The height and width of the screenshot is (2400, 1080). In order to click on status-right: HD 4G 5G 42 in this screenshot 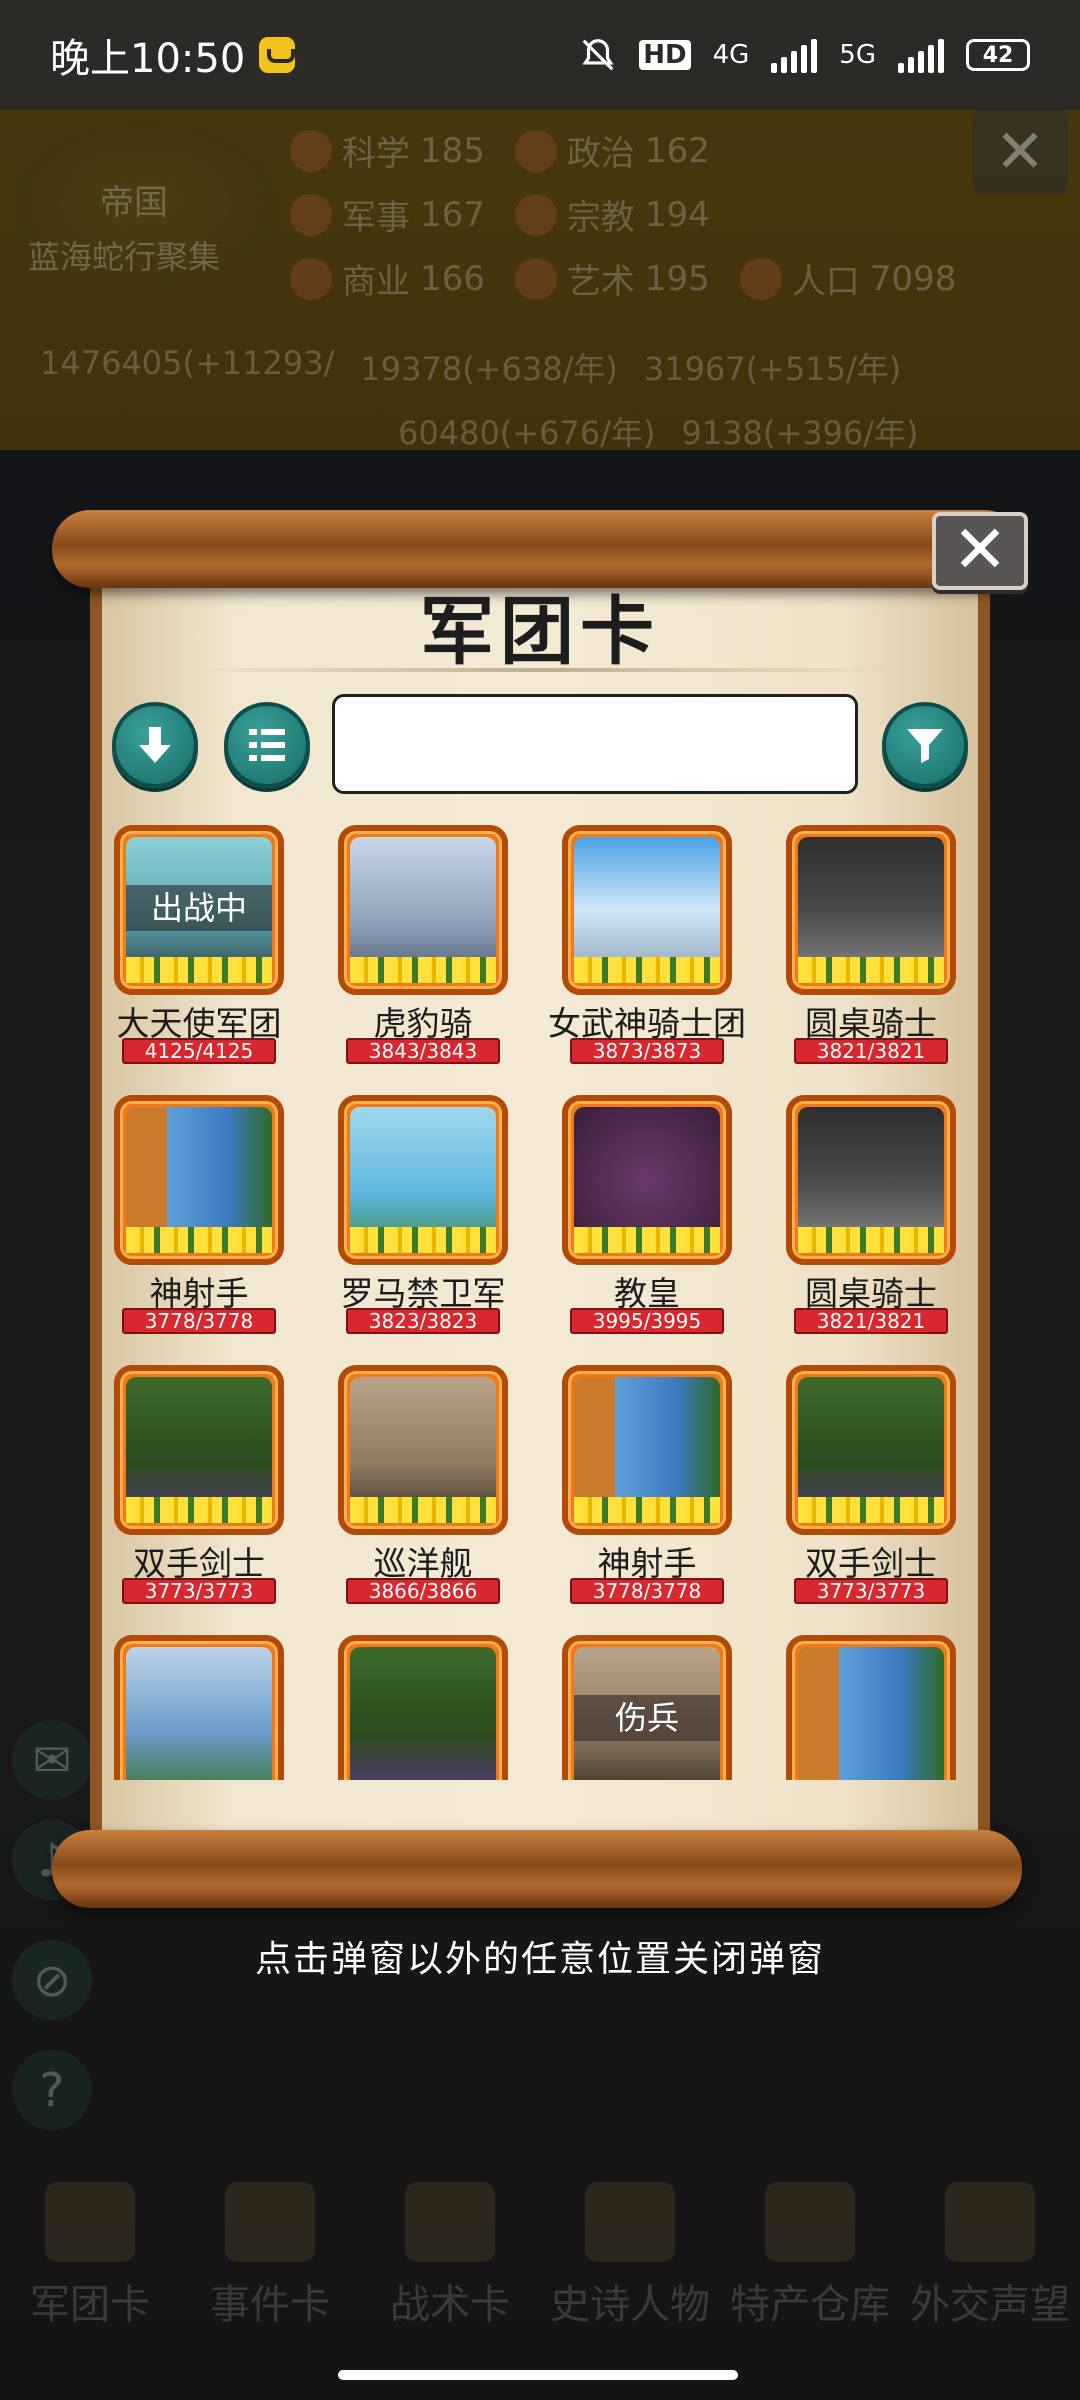, I will do `click(804, 55)`.